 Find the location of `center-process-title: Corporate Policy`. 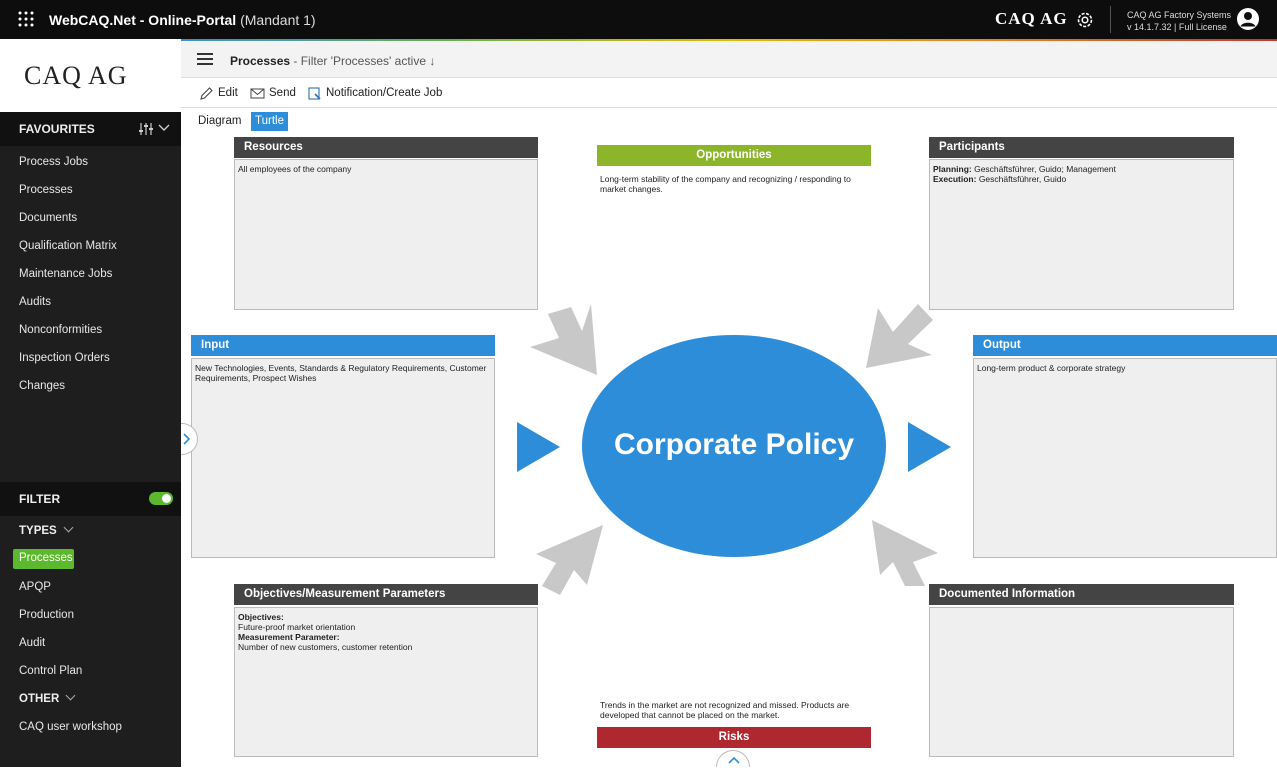

center-process-title: Corporate Policy is located at coordinates (734, 444).